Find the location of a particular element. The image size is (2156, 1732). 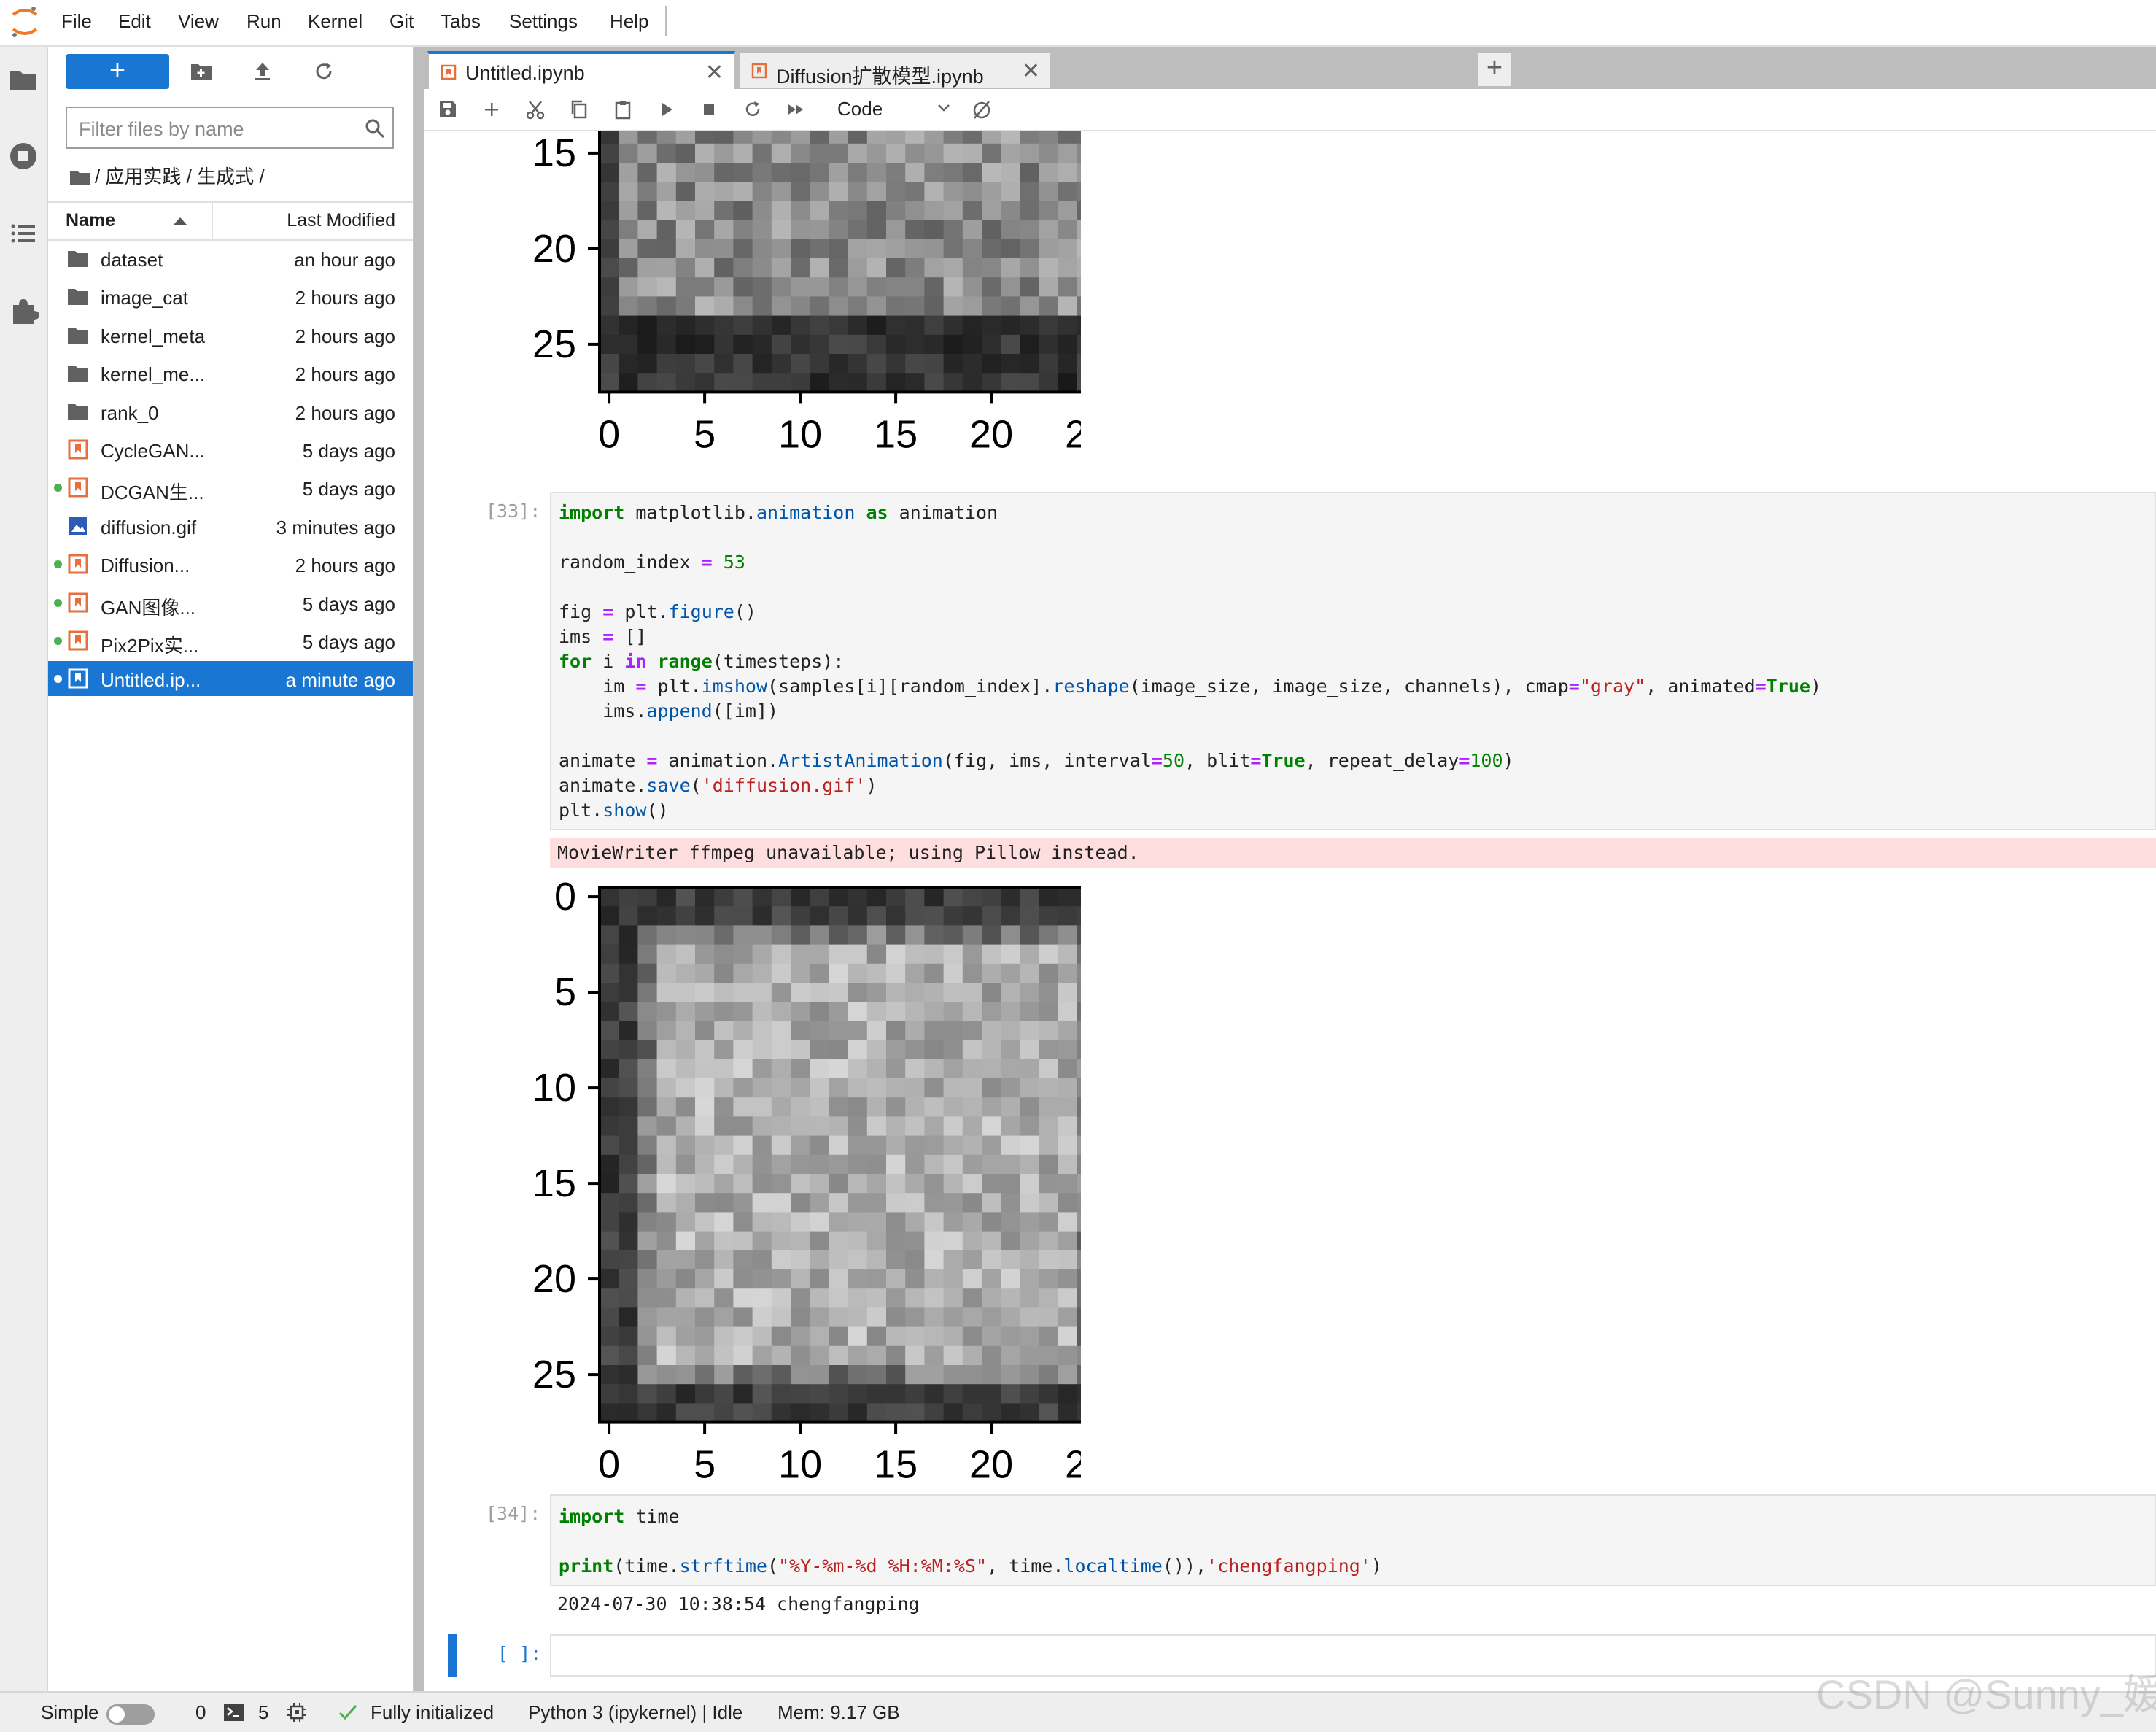

save-icon is located at coordinates (447, 110).